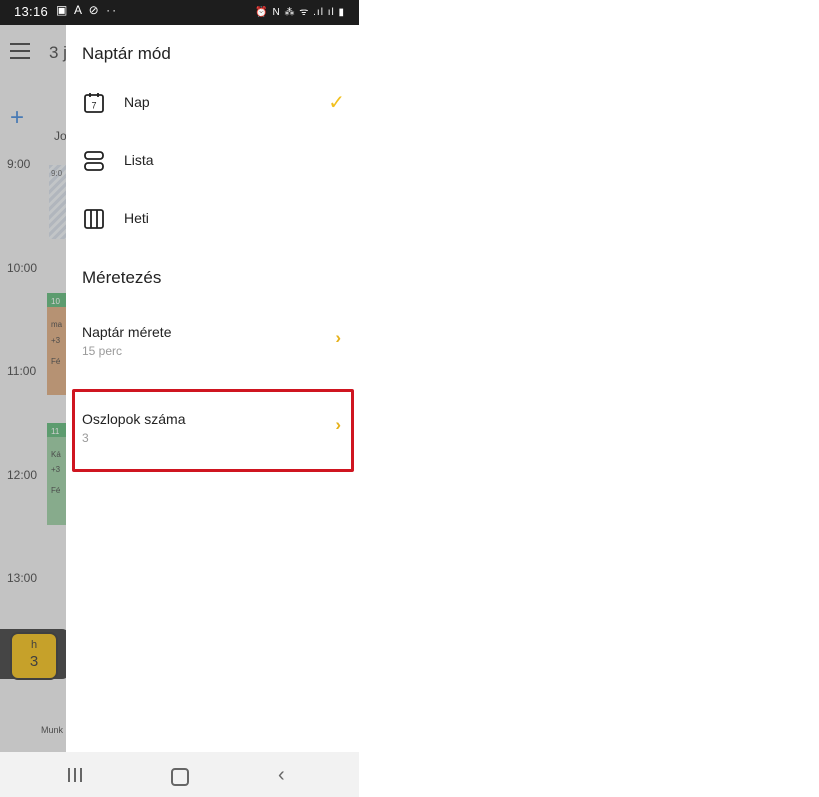 The width and height of the screenshot is (819, 797). I want to click on mode-label: Lista, so click(139, 160).